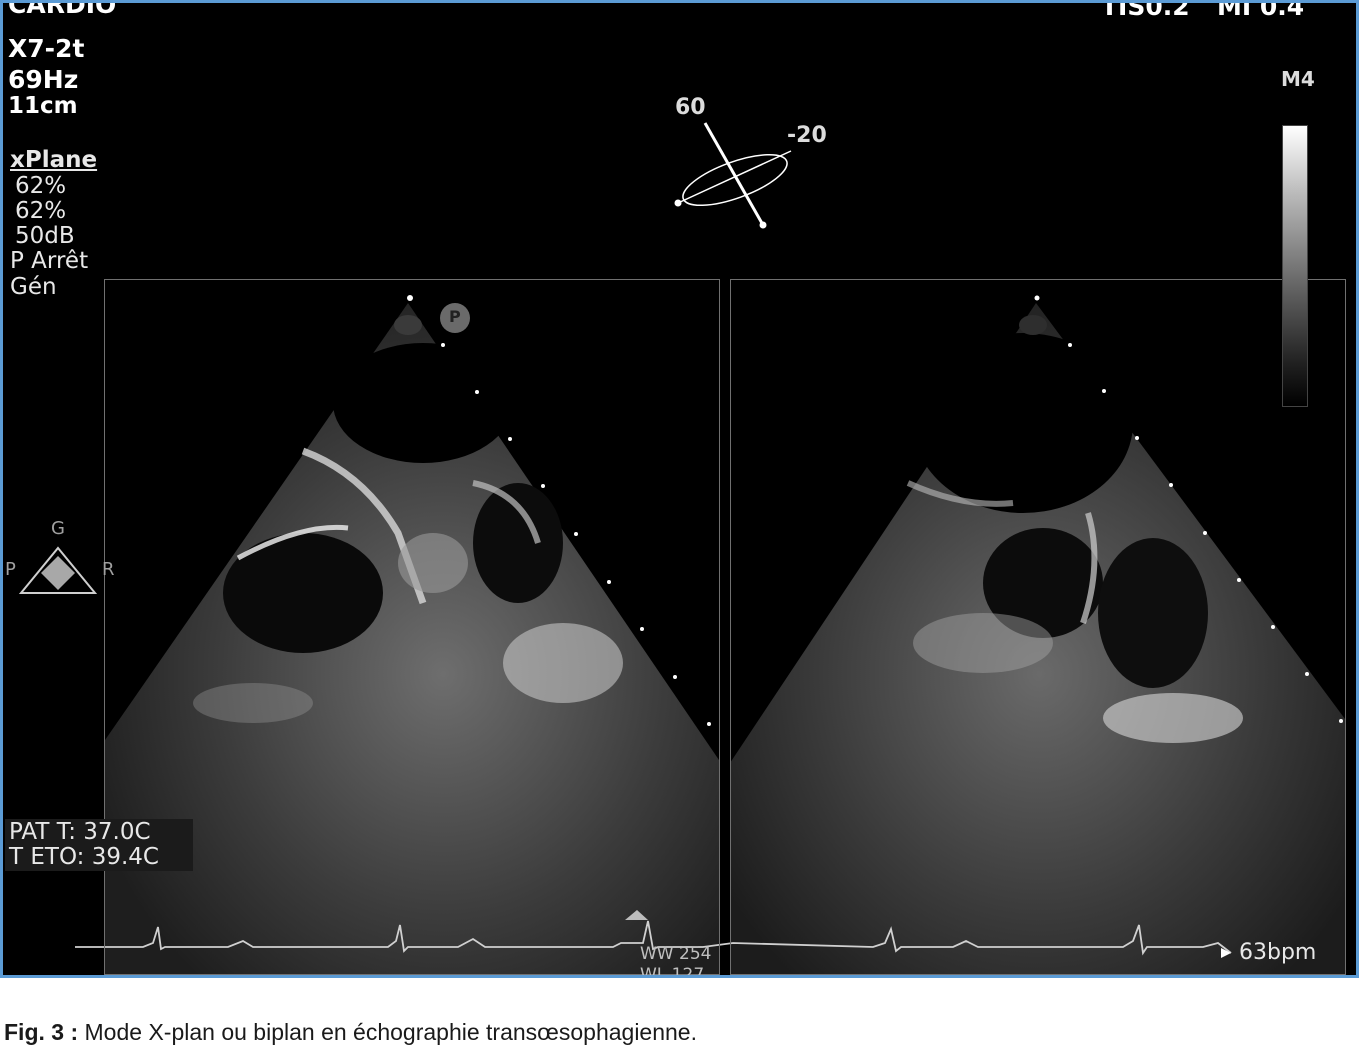  I want to click on heart-rate: 63bpm, so click(1278, 952).